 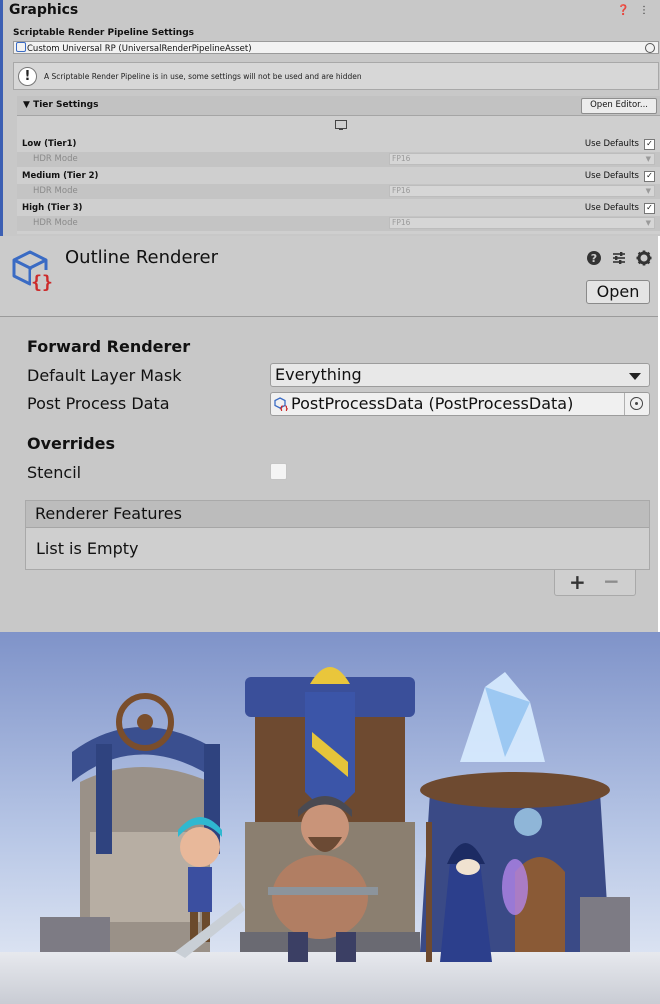 What do you see at coordinates (44, 10) in the screenshot?
I see `graphics-title: Graphics` at bounding box center [44, 10].